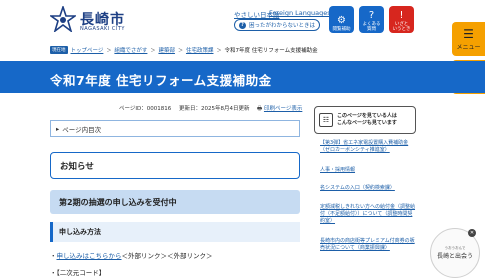 The width and height of the screenshot is (485, 279). What do you see at coordinates (200, 50) in the screenshot?
I see `breadcrumb-link: 住宅政策課` at bounding box center [200, 50].